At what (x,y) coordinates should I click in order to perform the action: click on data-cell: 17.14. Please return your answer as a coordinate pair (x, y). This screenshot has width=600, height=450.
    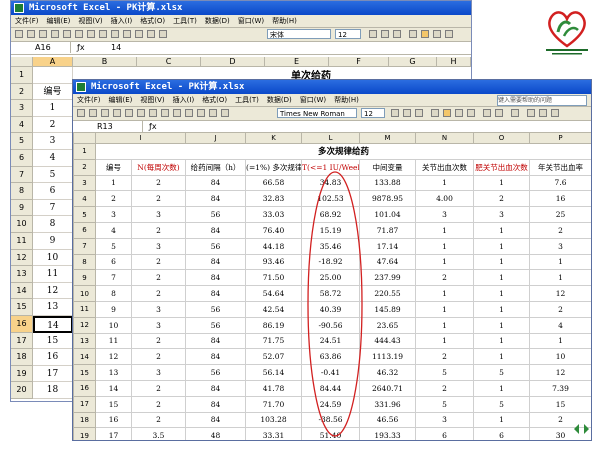
    Looking at the image, I should click on (388, 246).